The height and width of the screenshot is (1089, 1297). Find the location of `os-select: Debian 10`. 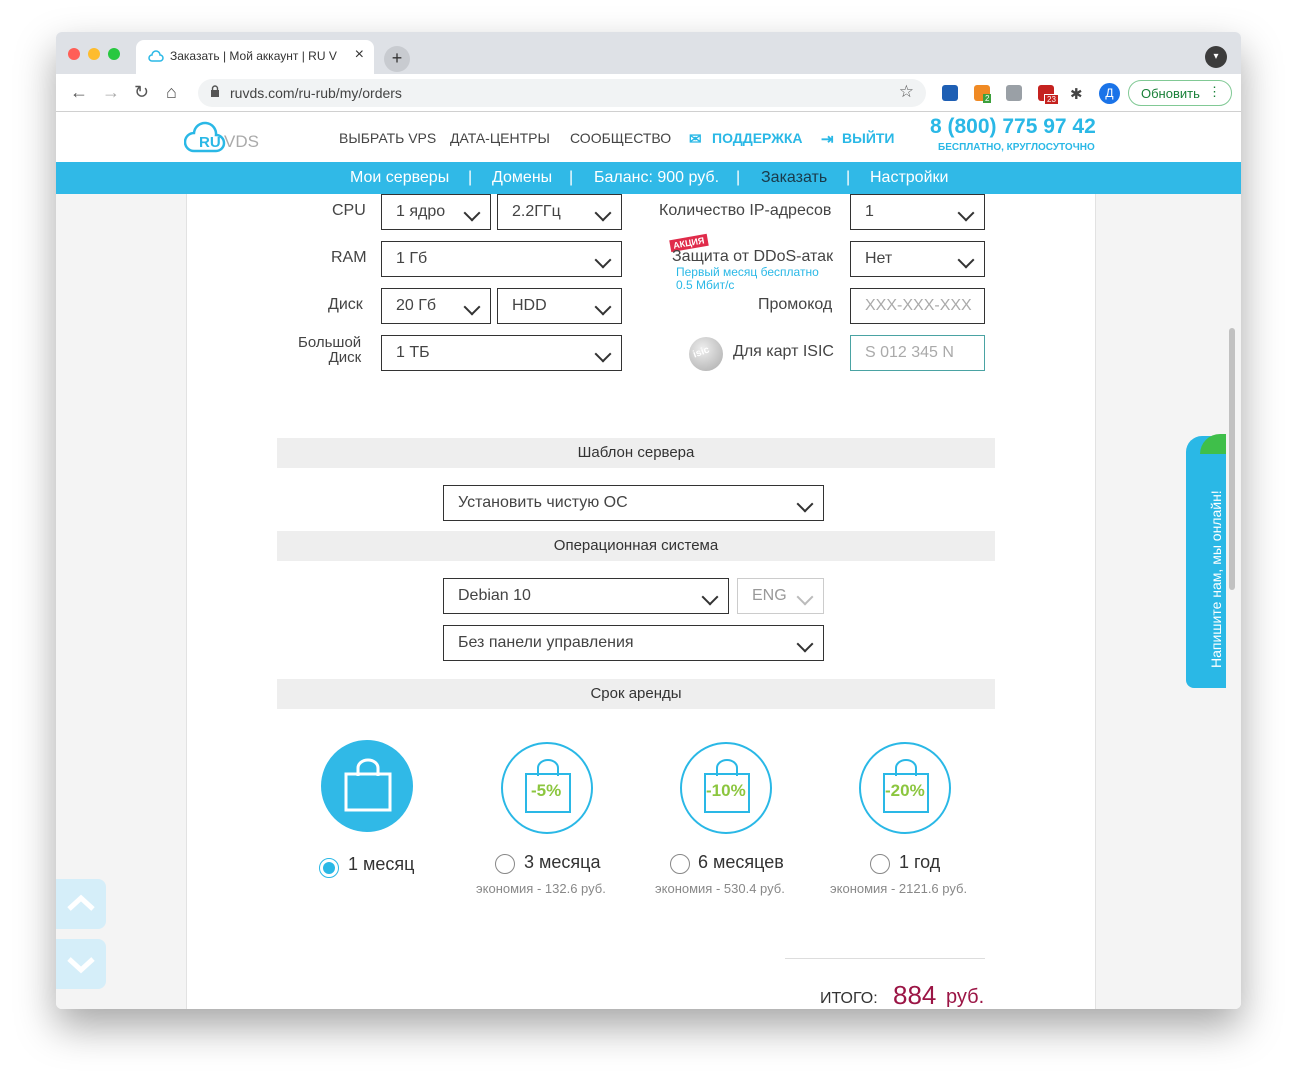

os-select: Debian 10 is located at coordinates (586, 596).